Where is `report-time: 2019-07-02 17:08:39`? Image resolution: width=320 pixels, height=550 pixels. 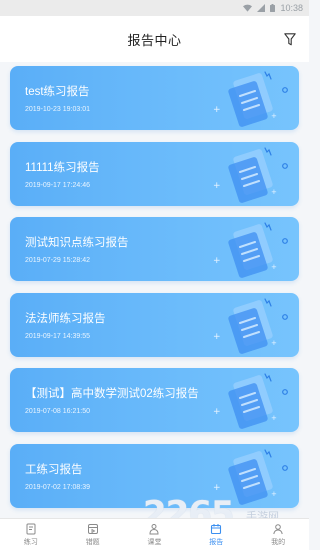
report-time: 2019-07-02 17:08:39 is located at coordinates (57, 487).